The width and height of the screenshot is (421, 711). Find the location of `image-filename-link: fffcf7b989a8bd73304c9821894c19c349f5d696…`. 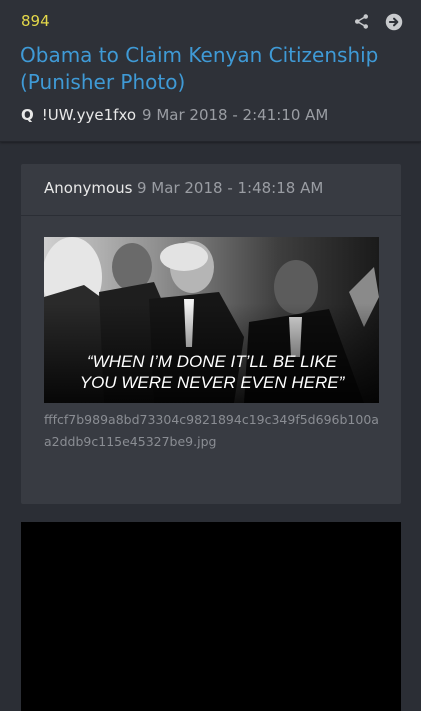

image-filename-link: fffcf7b989a8bd73304c9821894c19c349f5d696… is located at coordinates (214, 431).